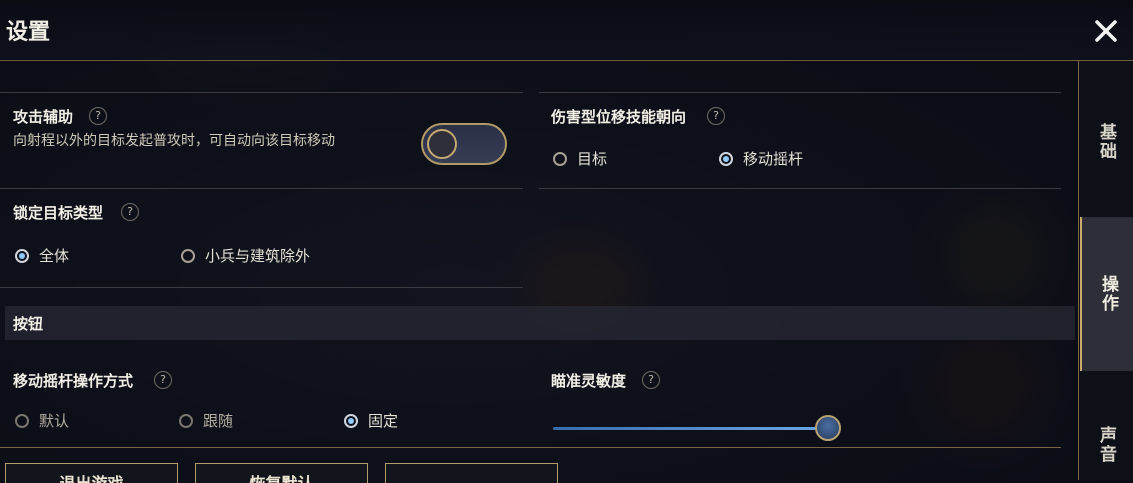  Describe the element at coordinates (773, 159) in the screenshot. I see `radio-label: 移动摇杆` at that location.